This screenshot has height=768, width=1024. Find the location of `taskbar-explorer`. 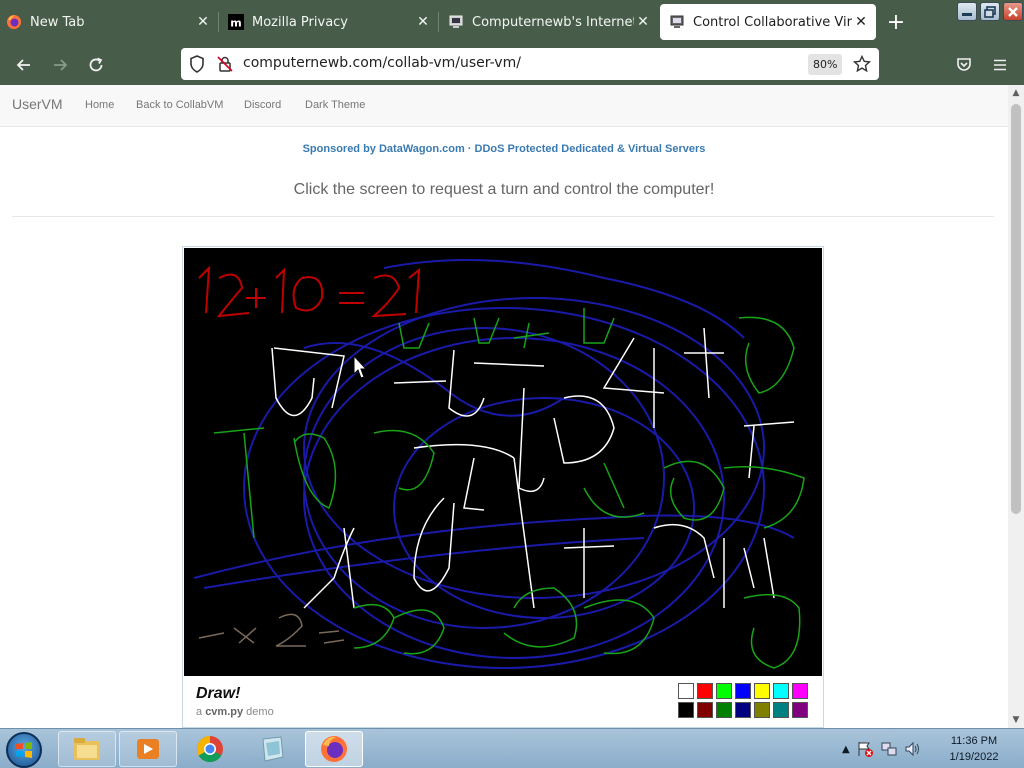

taskbar-explorer is located at coordinates (87, 749).